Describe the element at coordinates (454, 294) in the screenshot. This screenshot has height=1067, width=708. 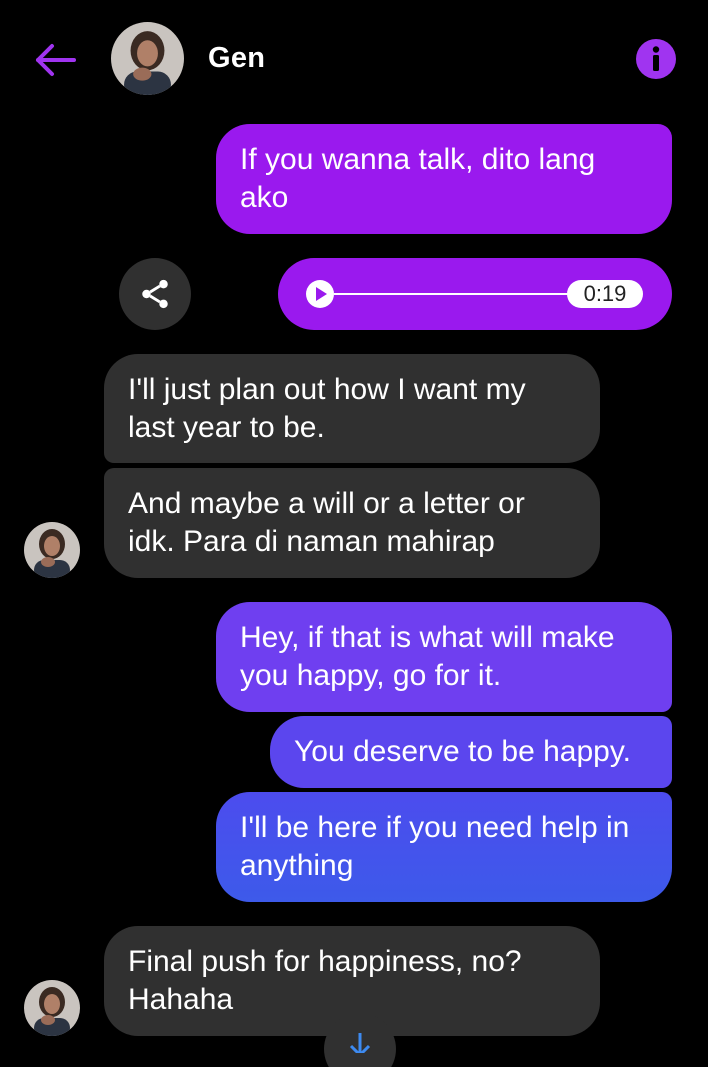
I see `voice-progress-track` at that location.